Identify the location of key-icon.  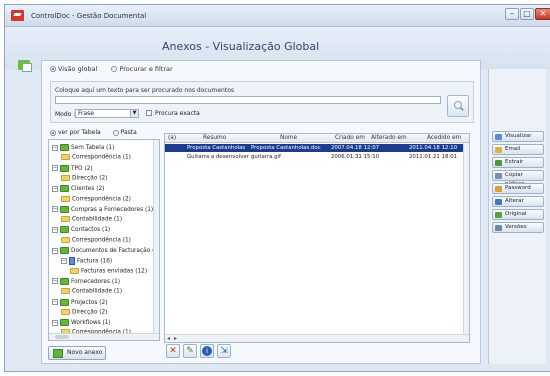
(498, 189).